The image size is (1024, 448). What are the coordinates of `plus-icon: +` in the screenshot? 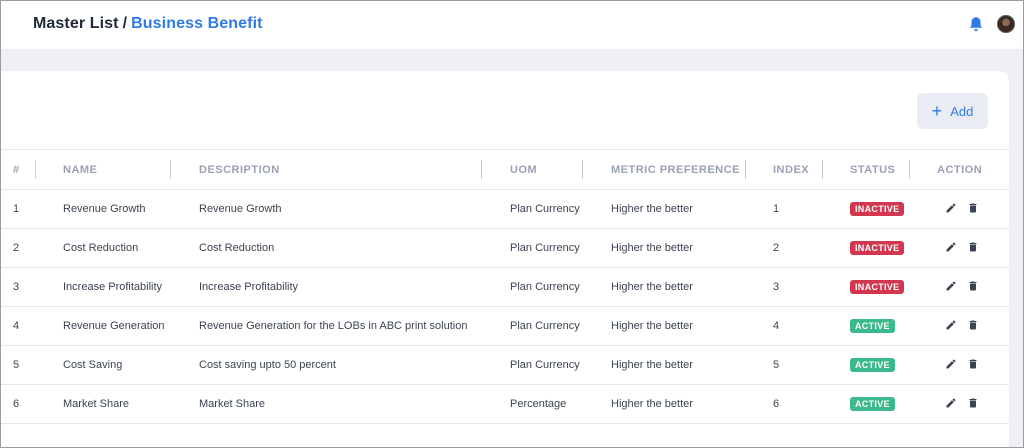 It's located at (937, 111).